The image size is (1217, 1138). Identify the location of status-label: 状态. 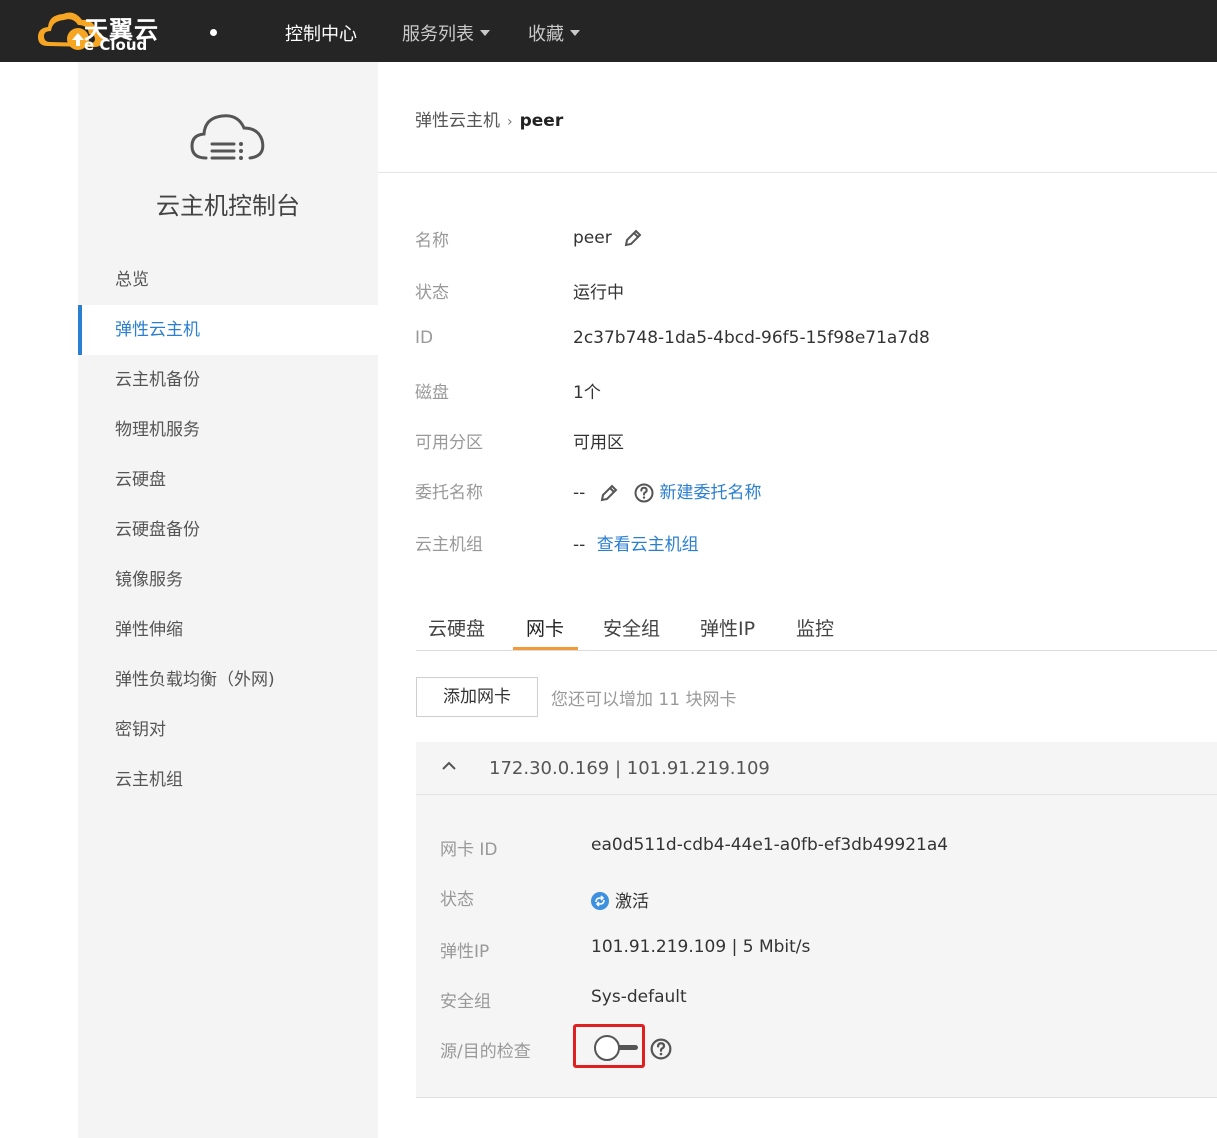
(432, 293).